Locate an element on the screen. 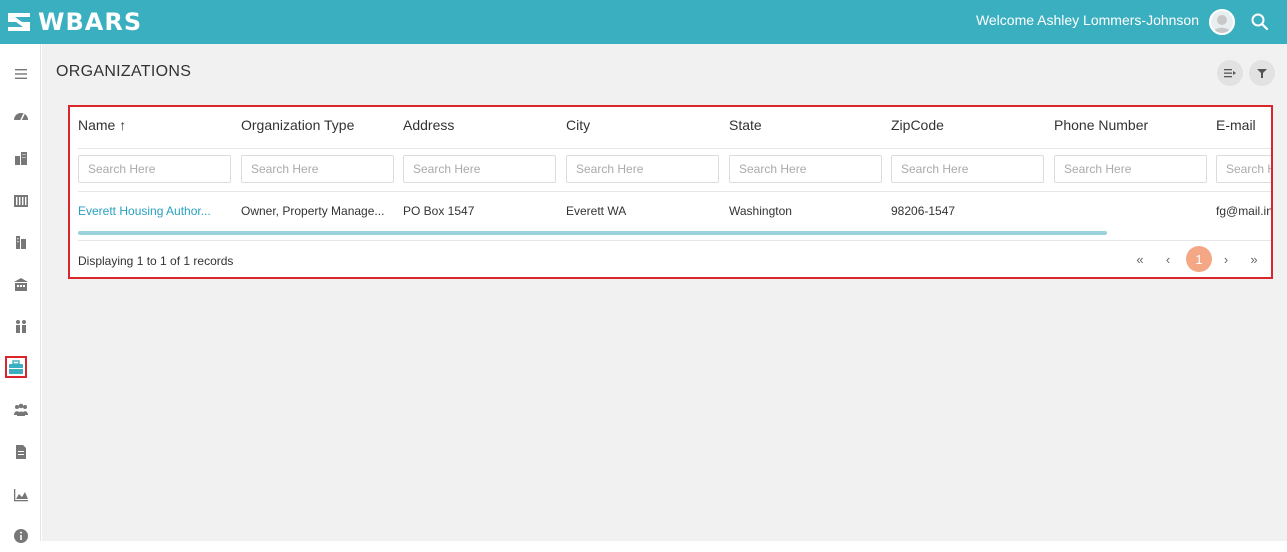  footer-divider is located at coordinates (674, 240).